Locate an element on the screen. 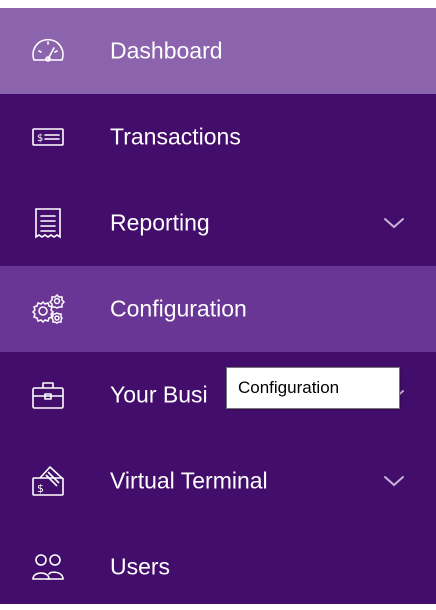 The width and height of the screenshot is (436, 610). nav-item-label: Users is located at coordinates (140, 566).